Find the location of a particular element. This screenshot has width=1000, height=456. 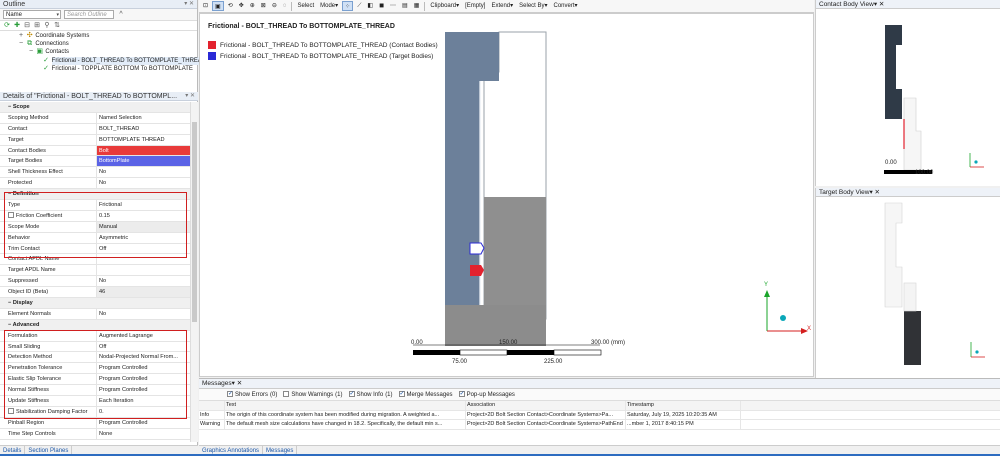

property-value: Augmented Lagrange is located at coordinates (143, 336).